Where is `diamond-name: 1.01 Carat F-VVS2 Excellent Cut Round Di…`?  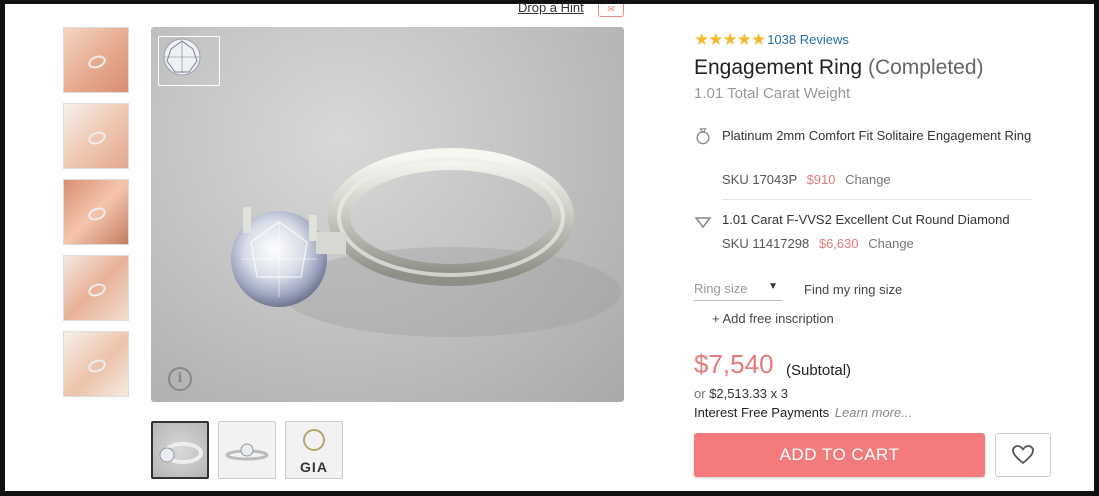
diamond-name: 1.01 Carat F-VVS2 Excellent Cut Round Di… is located at coordinates (866, 219).